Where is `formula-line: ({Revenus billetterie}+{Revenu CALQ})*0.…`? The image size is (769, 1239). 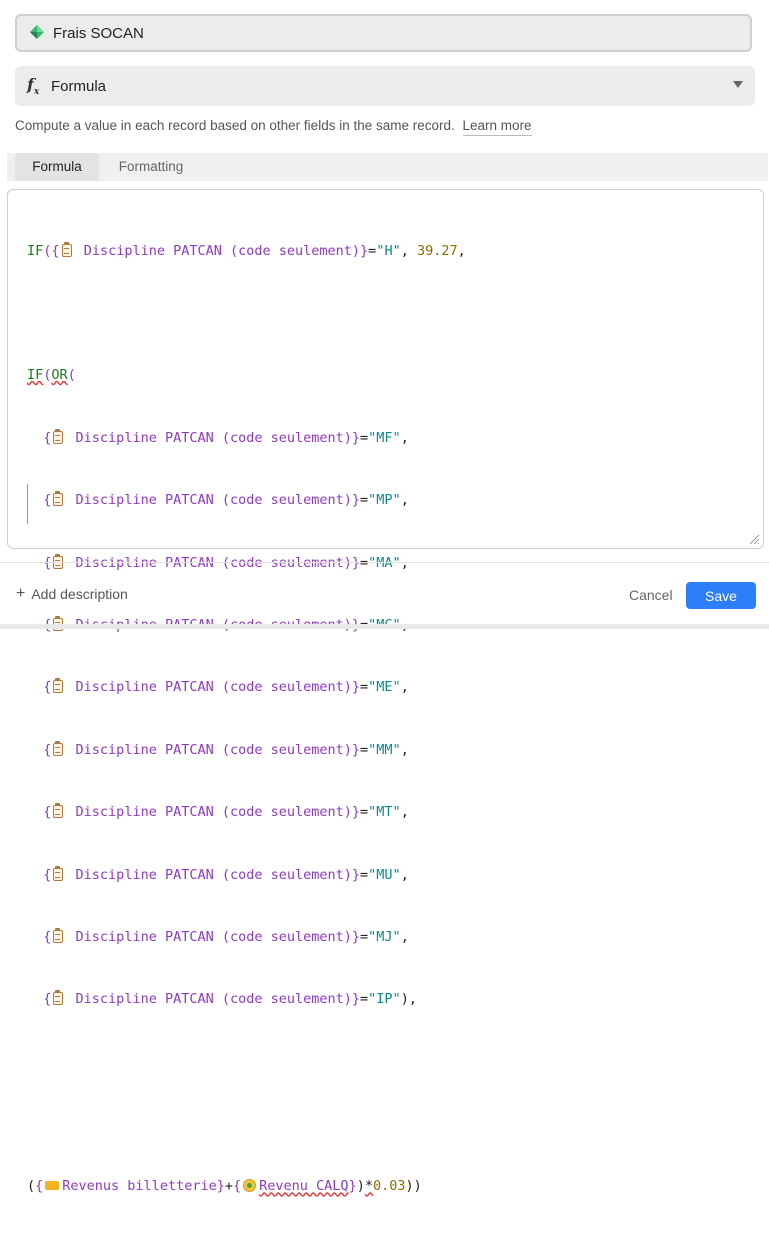
formula-line: ({Revenus billetterie}+{Revenu CALQ})*0.… is located at coordinates (224, 1186).